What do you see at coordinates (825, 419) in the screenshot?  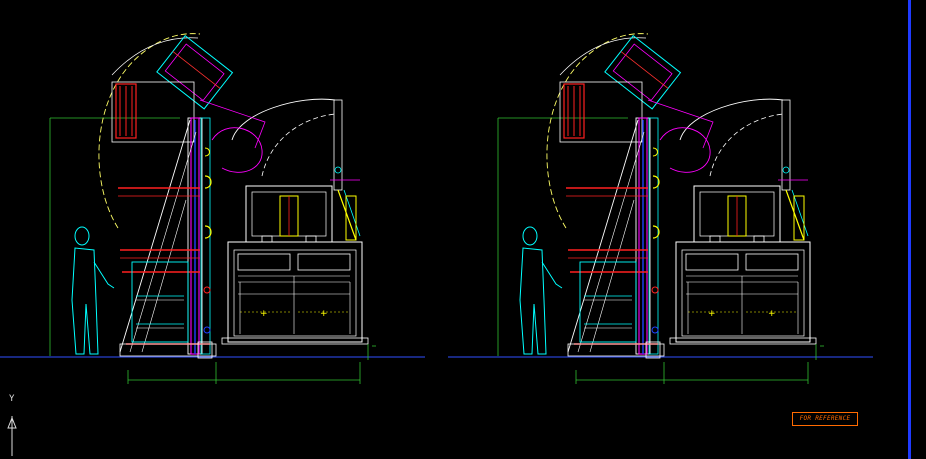 I see `for-reference-stamp: FOR REFERENCE` at bounding box center [825, 419].